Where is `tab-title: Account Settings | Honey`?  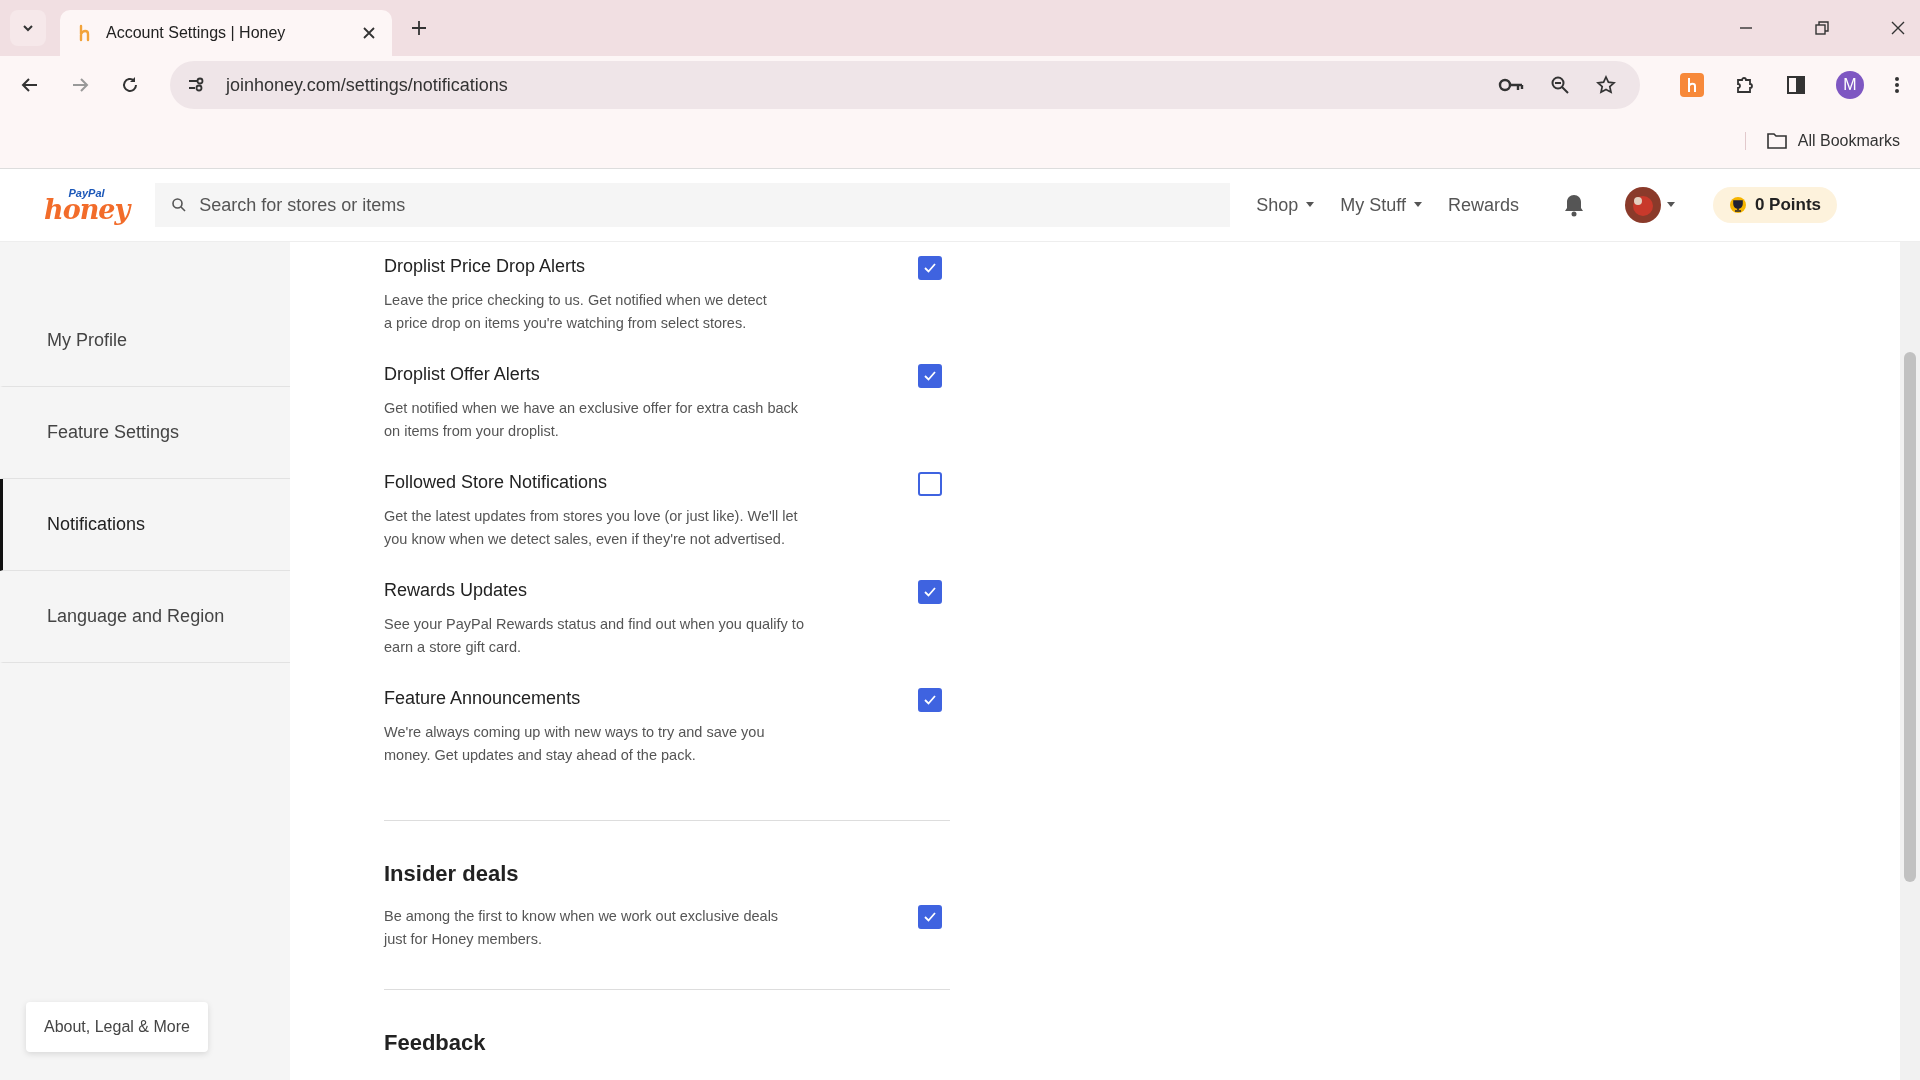 tab-title: Account Settings | Honey is located at coordinates (196, 33).